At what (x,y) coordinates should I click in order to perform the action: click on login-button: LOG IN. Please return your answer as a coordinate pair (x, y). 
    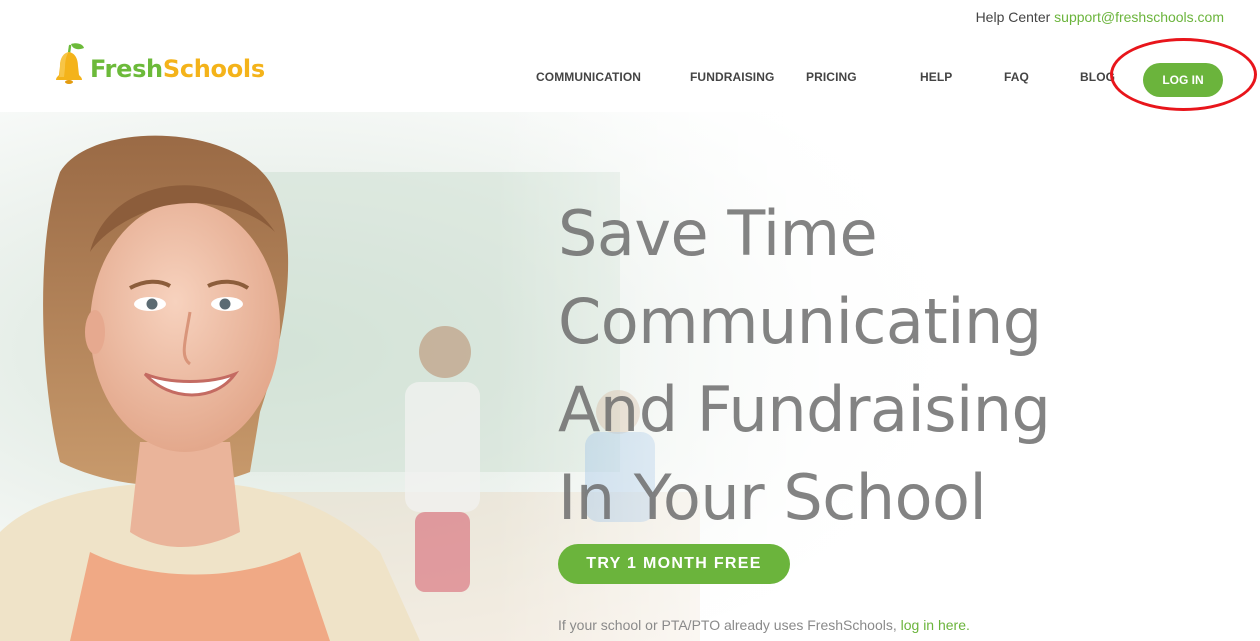
    Looking at the image, I should click on (1183, 80).